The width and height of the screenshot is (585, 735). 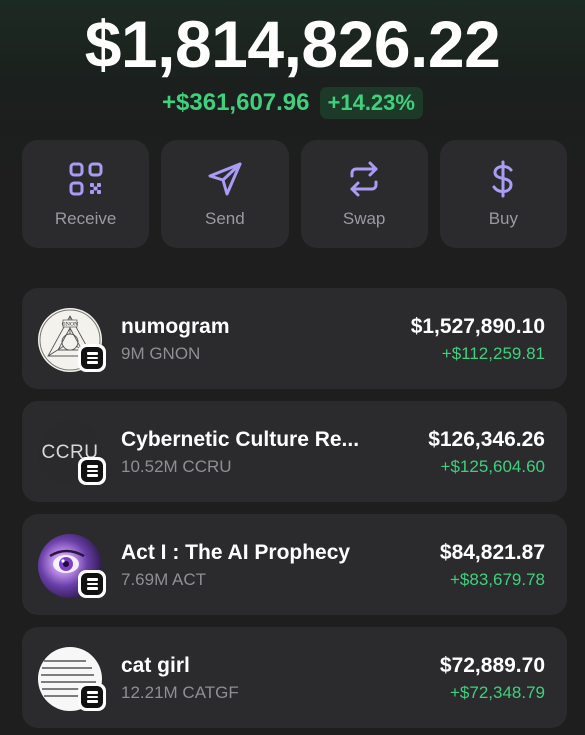 I want to click on token-amount: 7.69M ACT, so click(x=164, y=579).